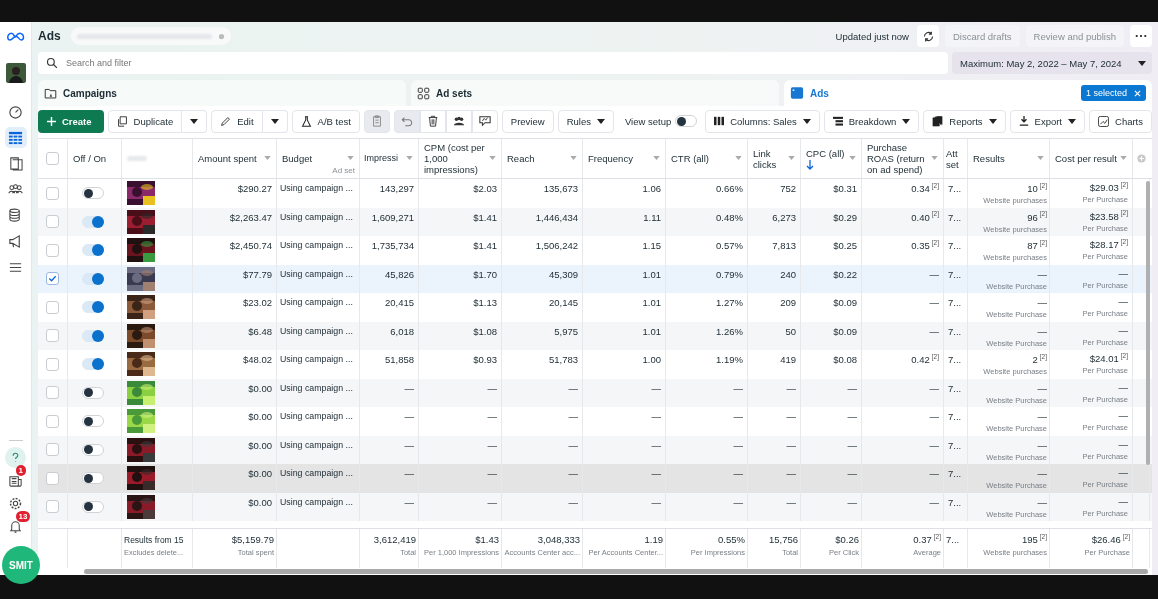 This screenshot has height=599, width=1158. I want to click on column-header: Att set, so click(955, 158).